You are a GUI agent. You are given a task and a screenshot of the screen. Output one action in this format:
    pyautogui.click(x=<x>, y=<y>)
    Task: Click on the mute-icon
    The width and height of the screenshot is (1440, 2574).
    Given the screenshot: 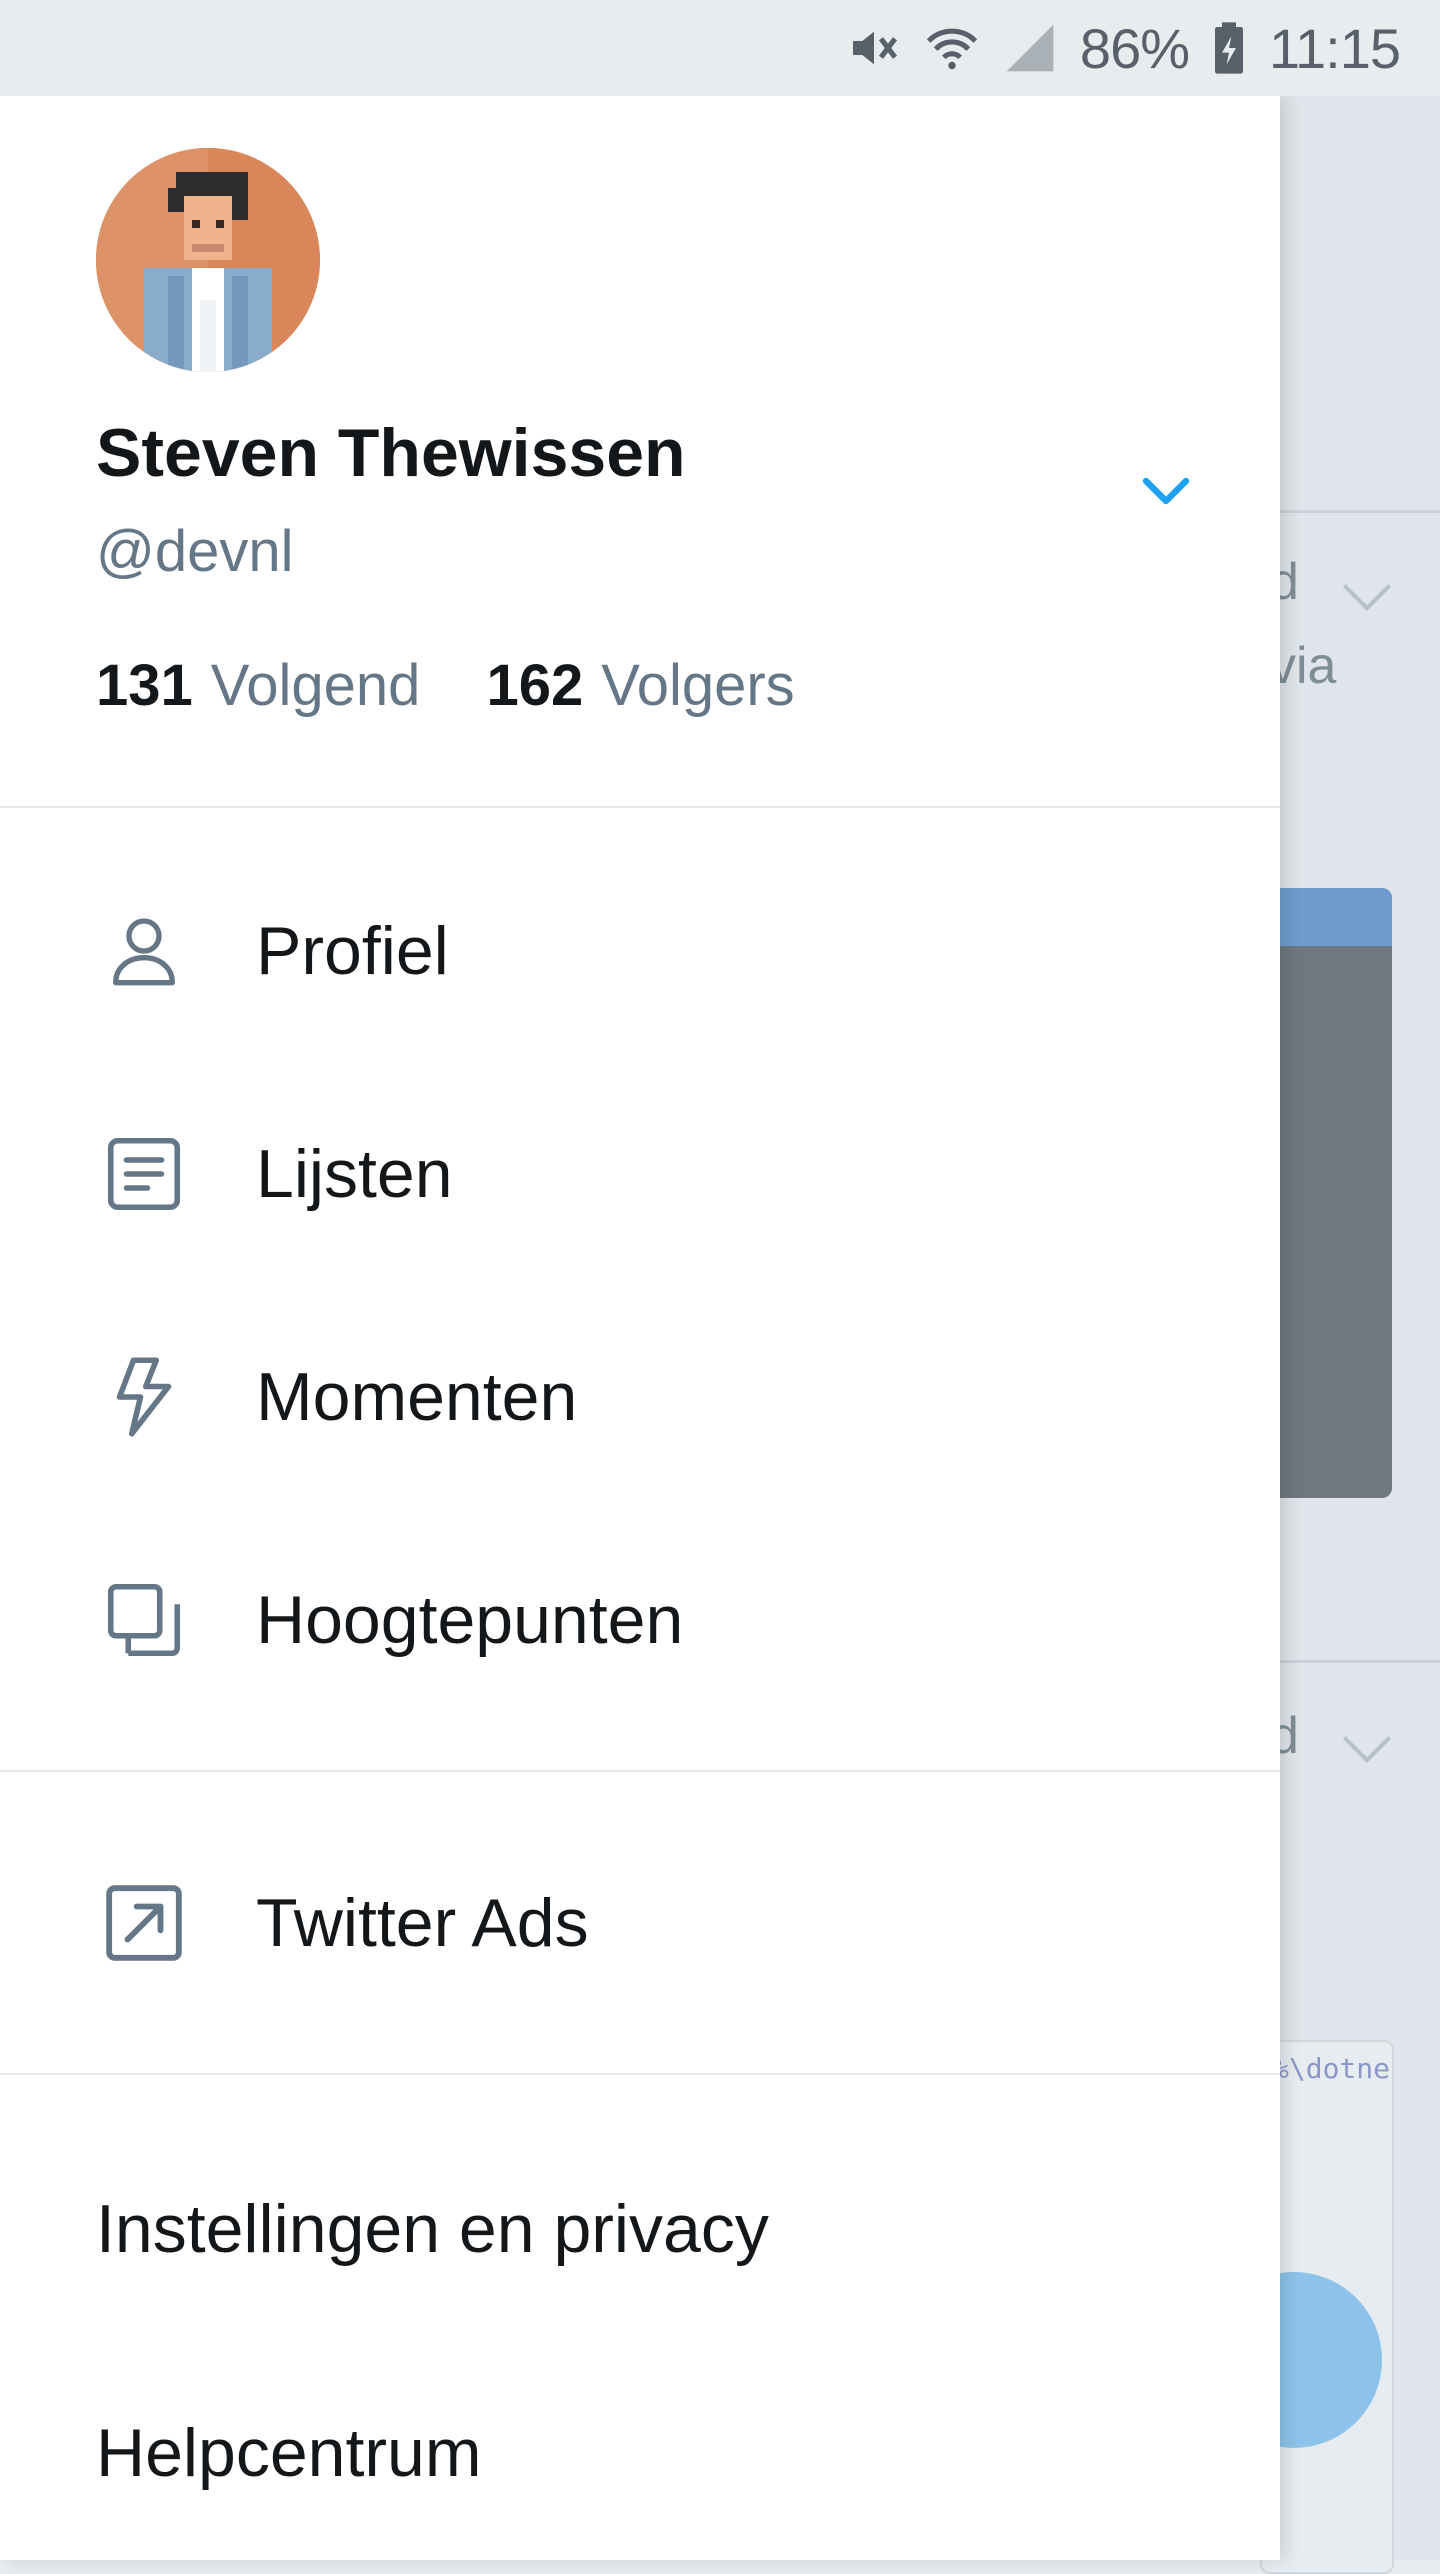 What is the action you would take?
    pyautogui.click(x=874, y=48)
    